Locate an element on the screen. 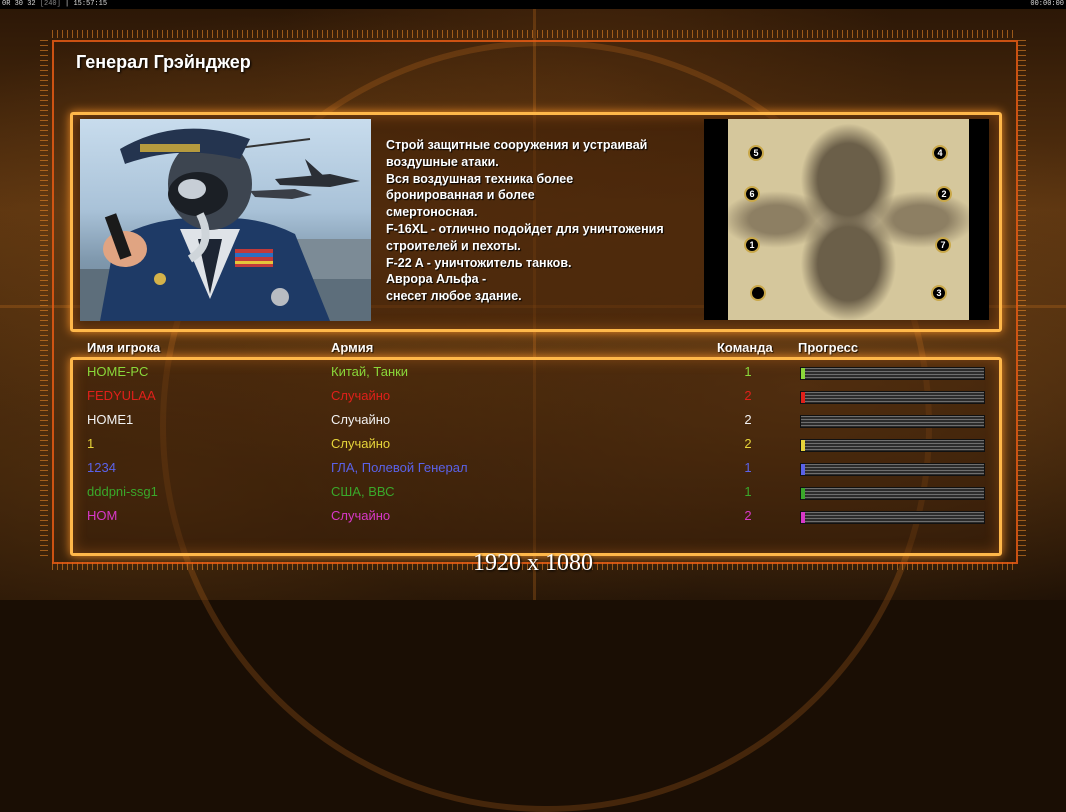 The height and width of the screenshot is (812, 1066). fps-counter: 0R 30 32 [240] | 15:57:15 is located at coordinates (55, 4).